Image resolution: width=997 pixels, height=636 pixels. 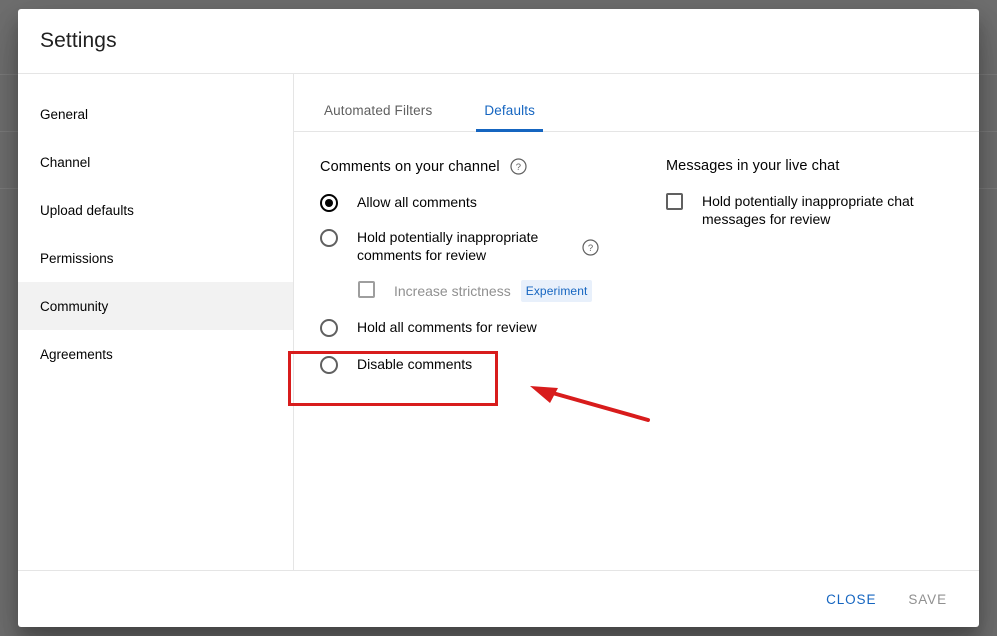 What do you see at coordinates (753, 166) in the screenshot?
I see `section-title-label: Messages in your live chat` at bounding box center [753, 166].